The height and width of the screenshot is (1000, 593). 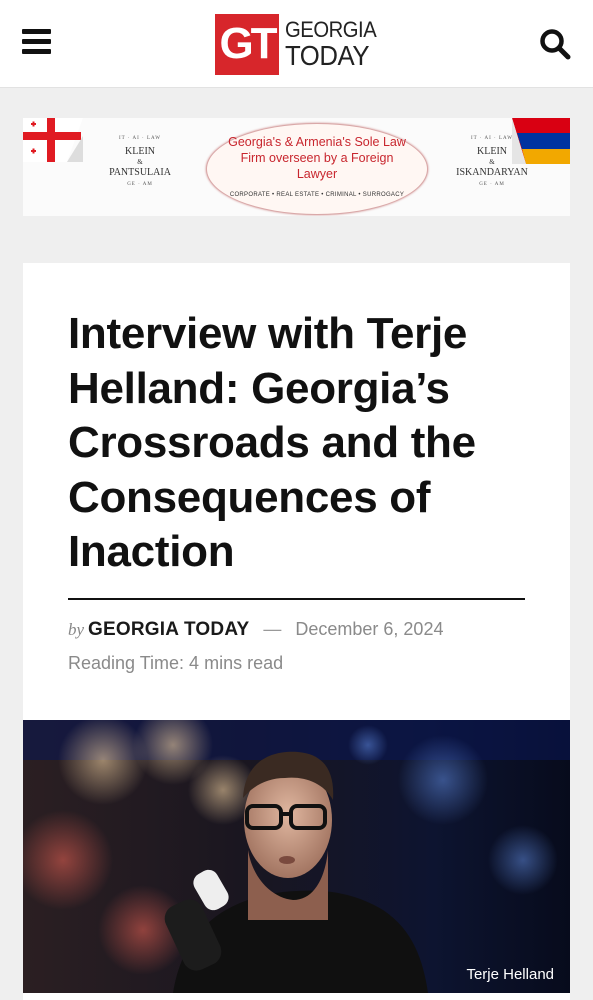 What do you see at coordinates (331, 43) in the screenshot?
I see `logo-wordmark: GEORGIA TODAY` at bounding box center [331, 43].